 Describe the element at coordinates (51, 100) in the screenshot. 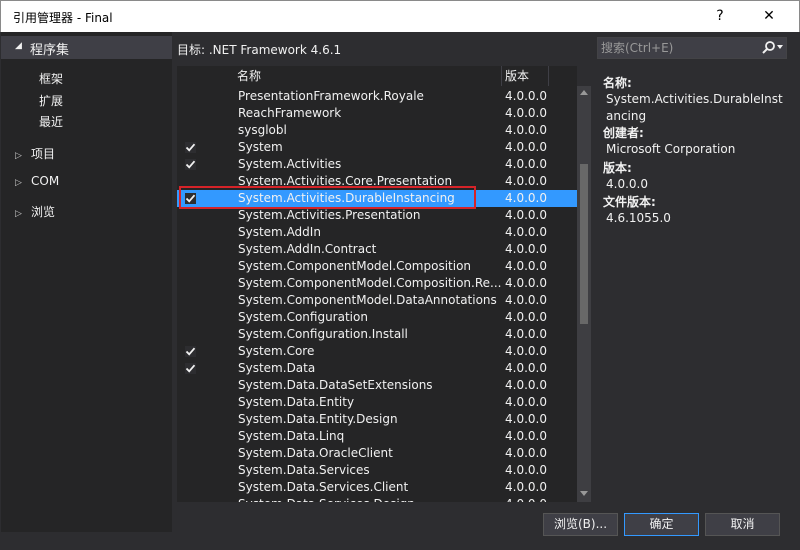

I see `nav-item-extensions: 扩展` at that location.